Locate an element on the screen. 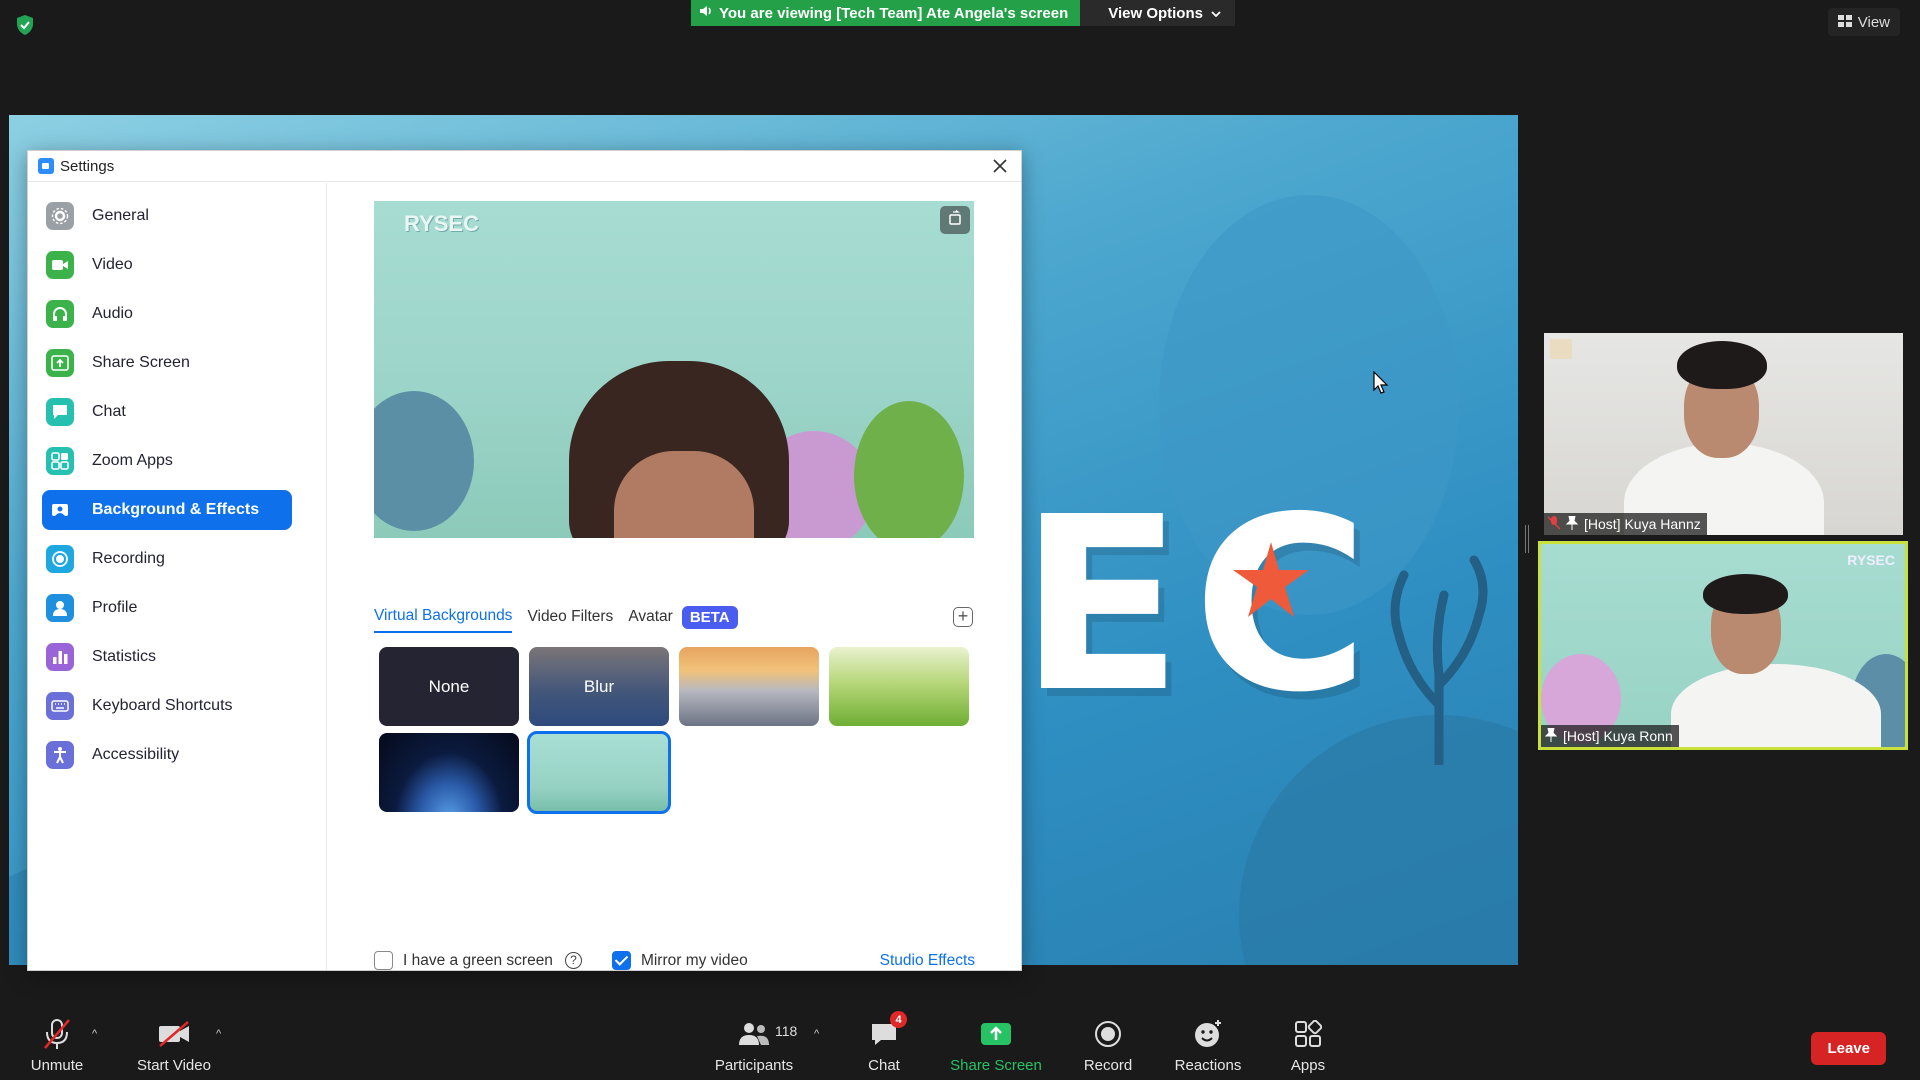  security-shield-icon is located at coordinates (25, 25).